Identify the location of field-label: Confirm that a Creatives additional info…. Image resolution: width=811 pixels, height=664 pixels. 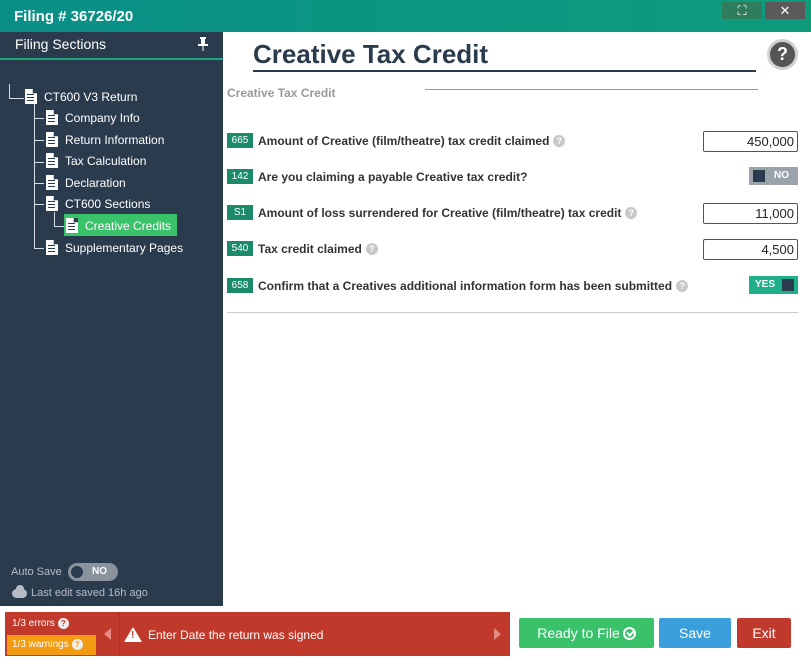
(473, 286).